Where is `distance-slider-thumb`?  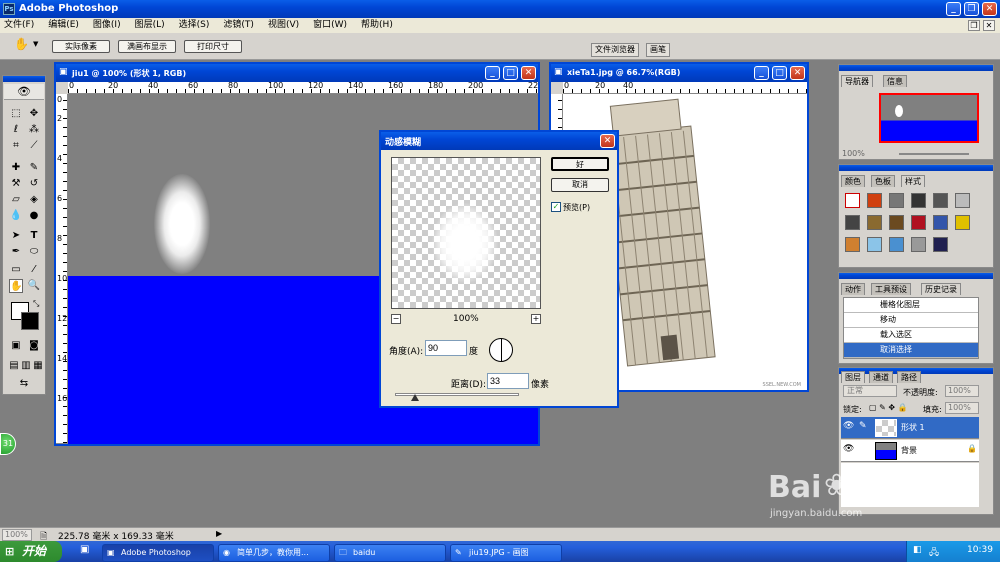 distance-slider-thumb is located at coordinates (415, 397).